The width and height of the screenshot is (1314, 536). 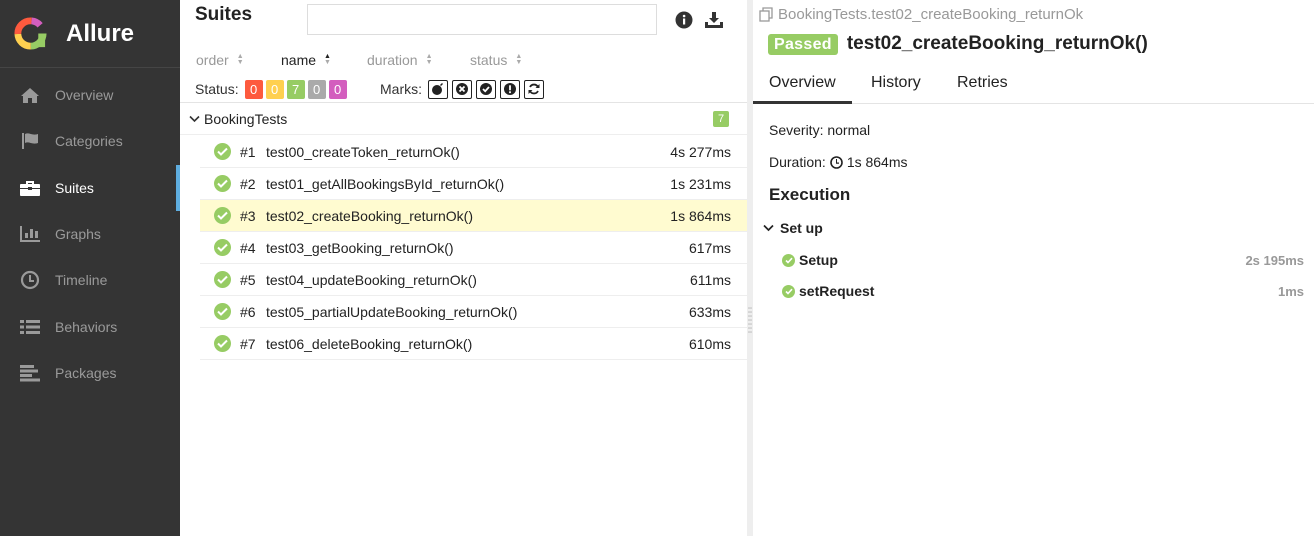 What do you see at coordinates (369, 215) in the screenshot?
I see `test-name: test02_createBooking_returnOk()` at bounding box center [369, 215].